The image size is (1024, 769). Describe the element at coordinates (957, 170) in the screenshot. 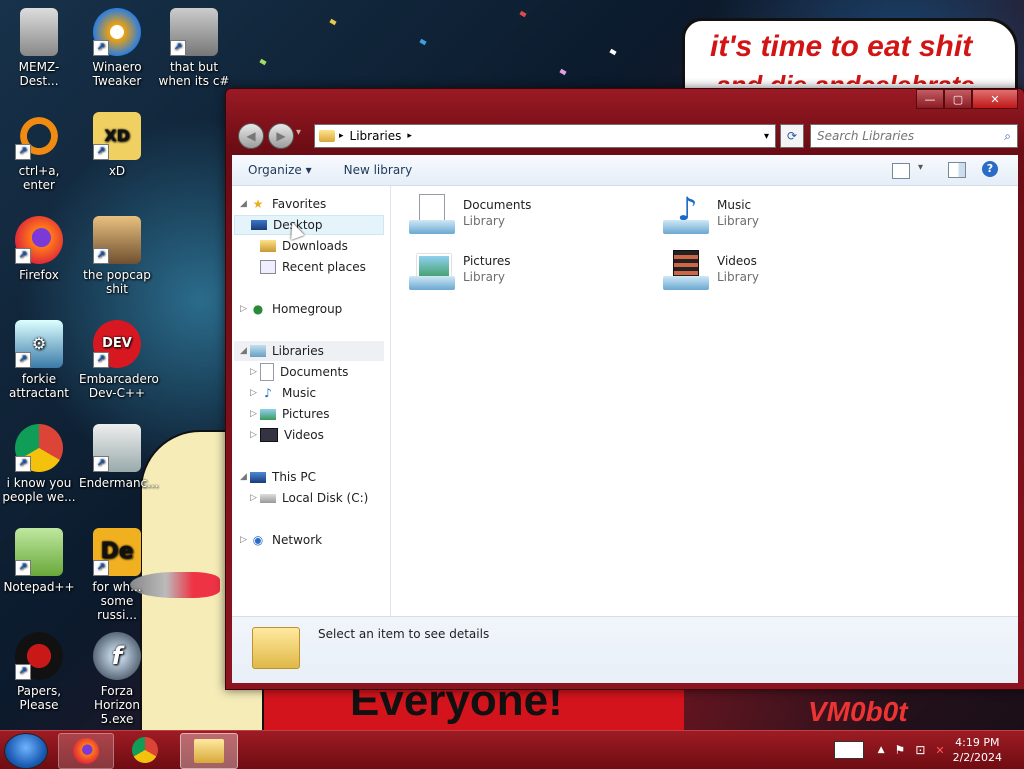

I see `preview-pane-icon` at that location.